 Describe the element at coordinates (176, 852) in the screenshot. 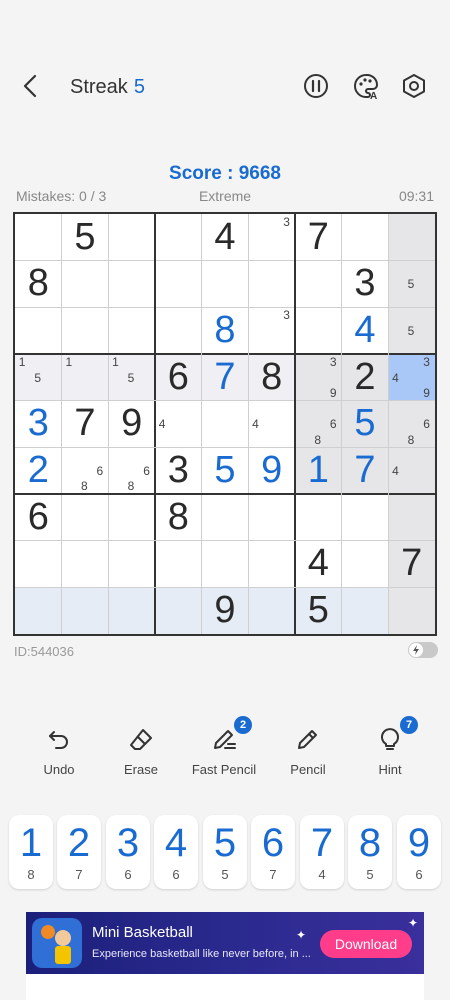

I see `number-key-4: 46` at that location.